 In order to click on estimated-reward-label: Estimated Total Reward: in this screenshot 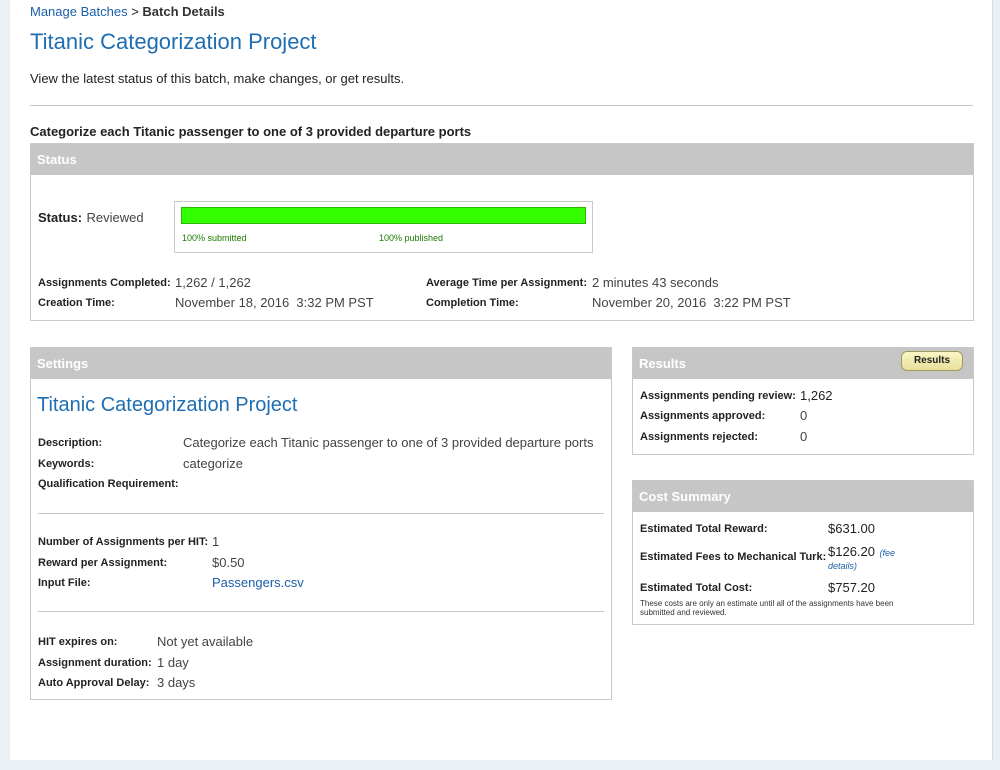, I will do `click(704, 529)`.